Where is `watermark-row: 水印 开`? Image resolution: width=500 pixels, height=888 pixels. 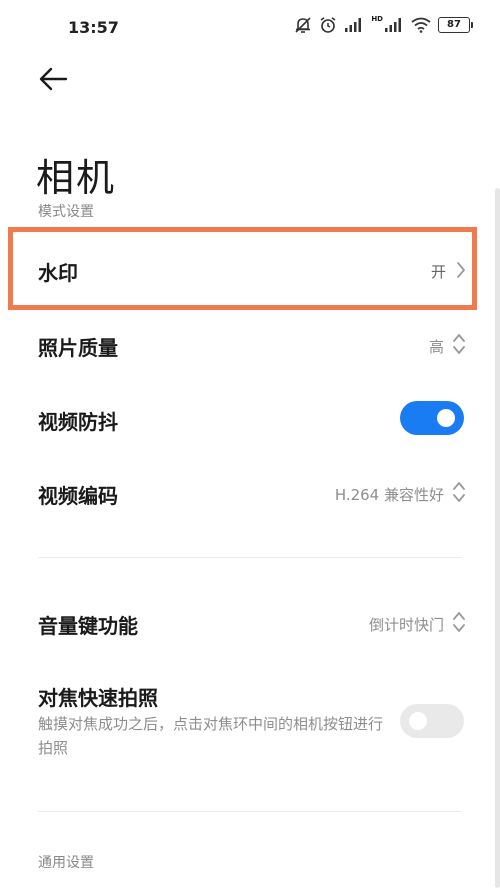 watermark-row: 水印 开 is located at coordinates (250, 269).